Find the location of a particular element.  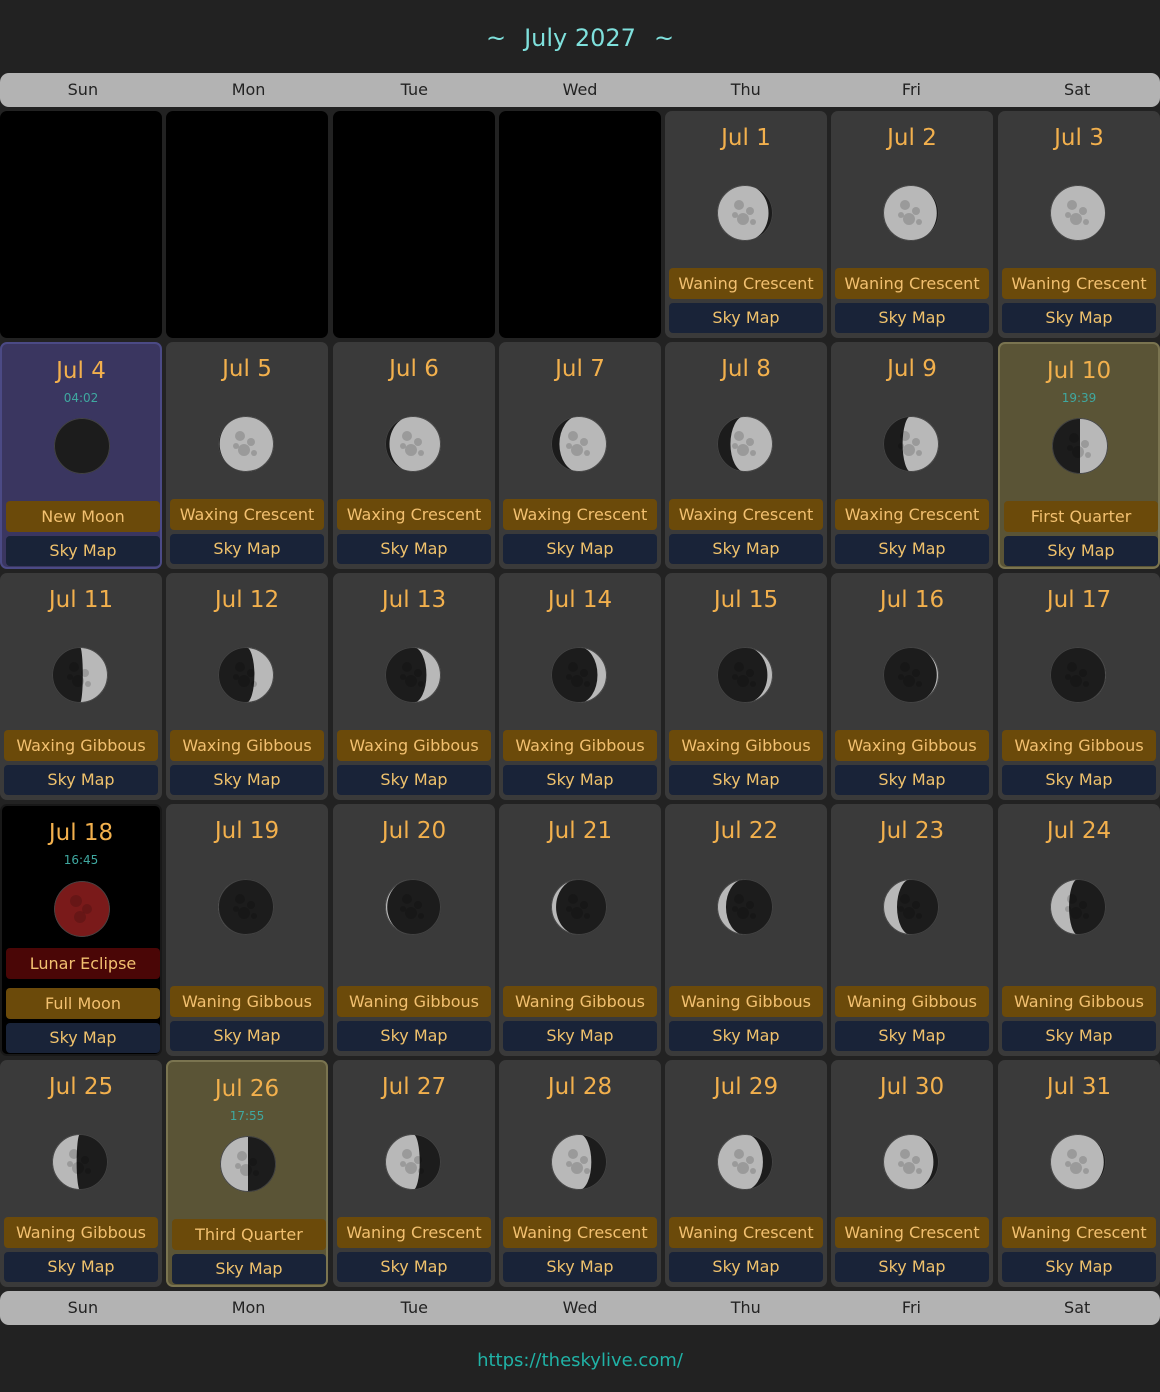

phase-time: 04:02 is located at coordinates (81, 398).